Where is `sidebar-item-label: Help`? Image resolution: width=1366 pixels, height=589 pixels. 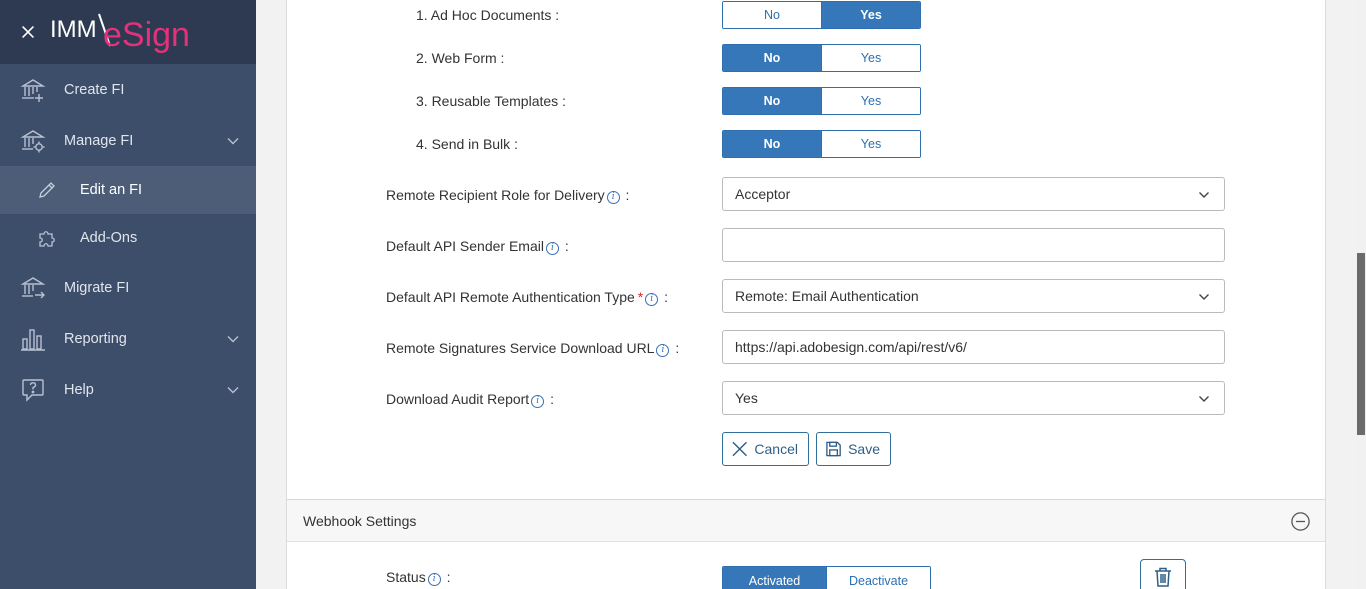
sidebar-item-label: Help is located at coordinates (79, 389).